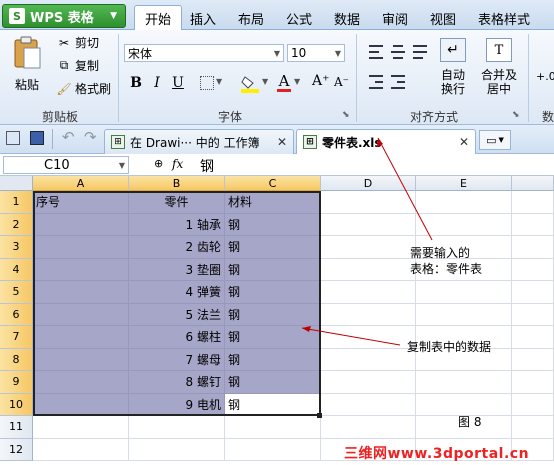 This screenshot has height=465, width=554. I want to click on arrowhead, so click(306, 329).